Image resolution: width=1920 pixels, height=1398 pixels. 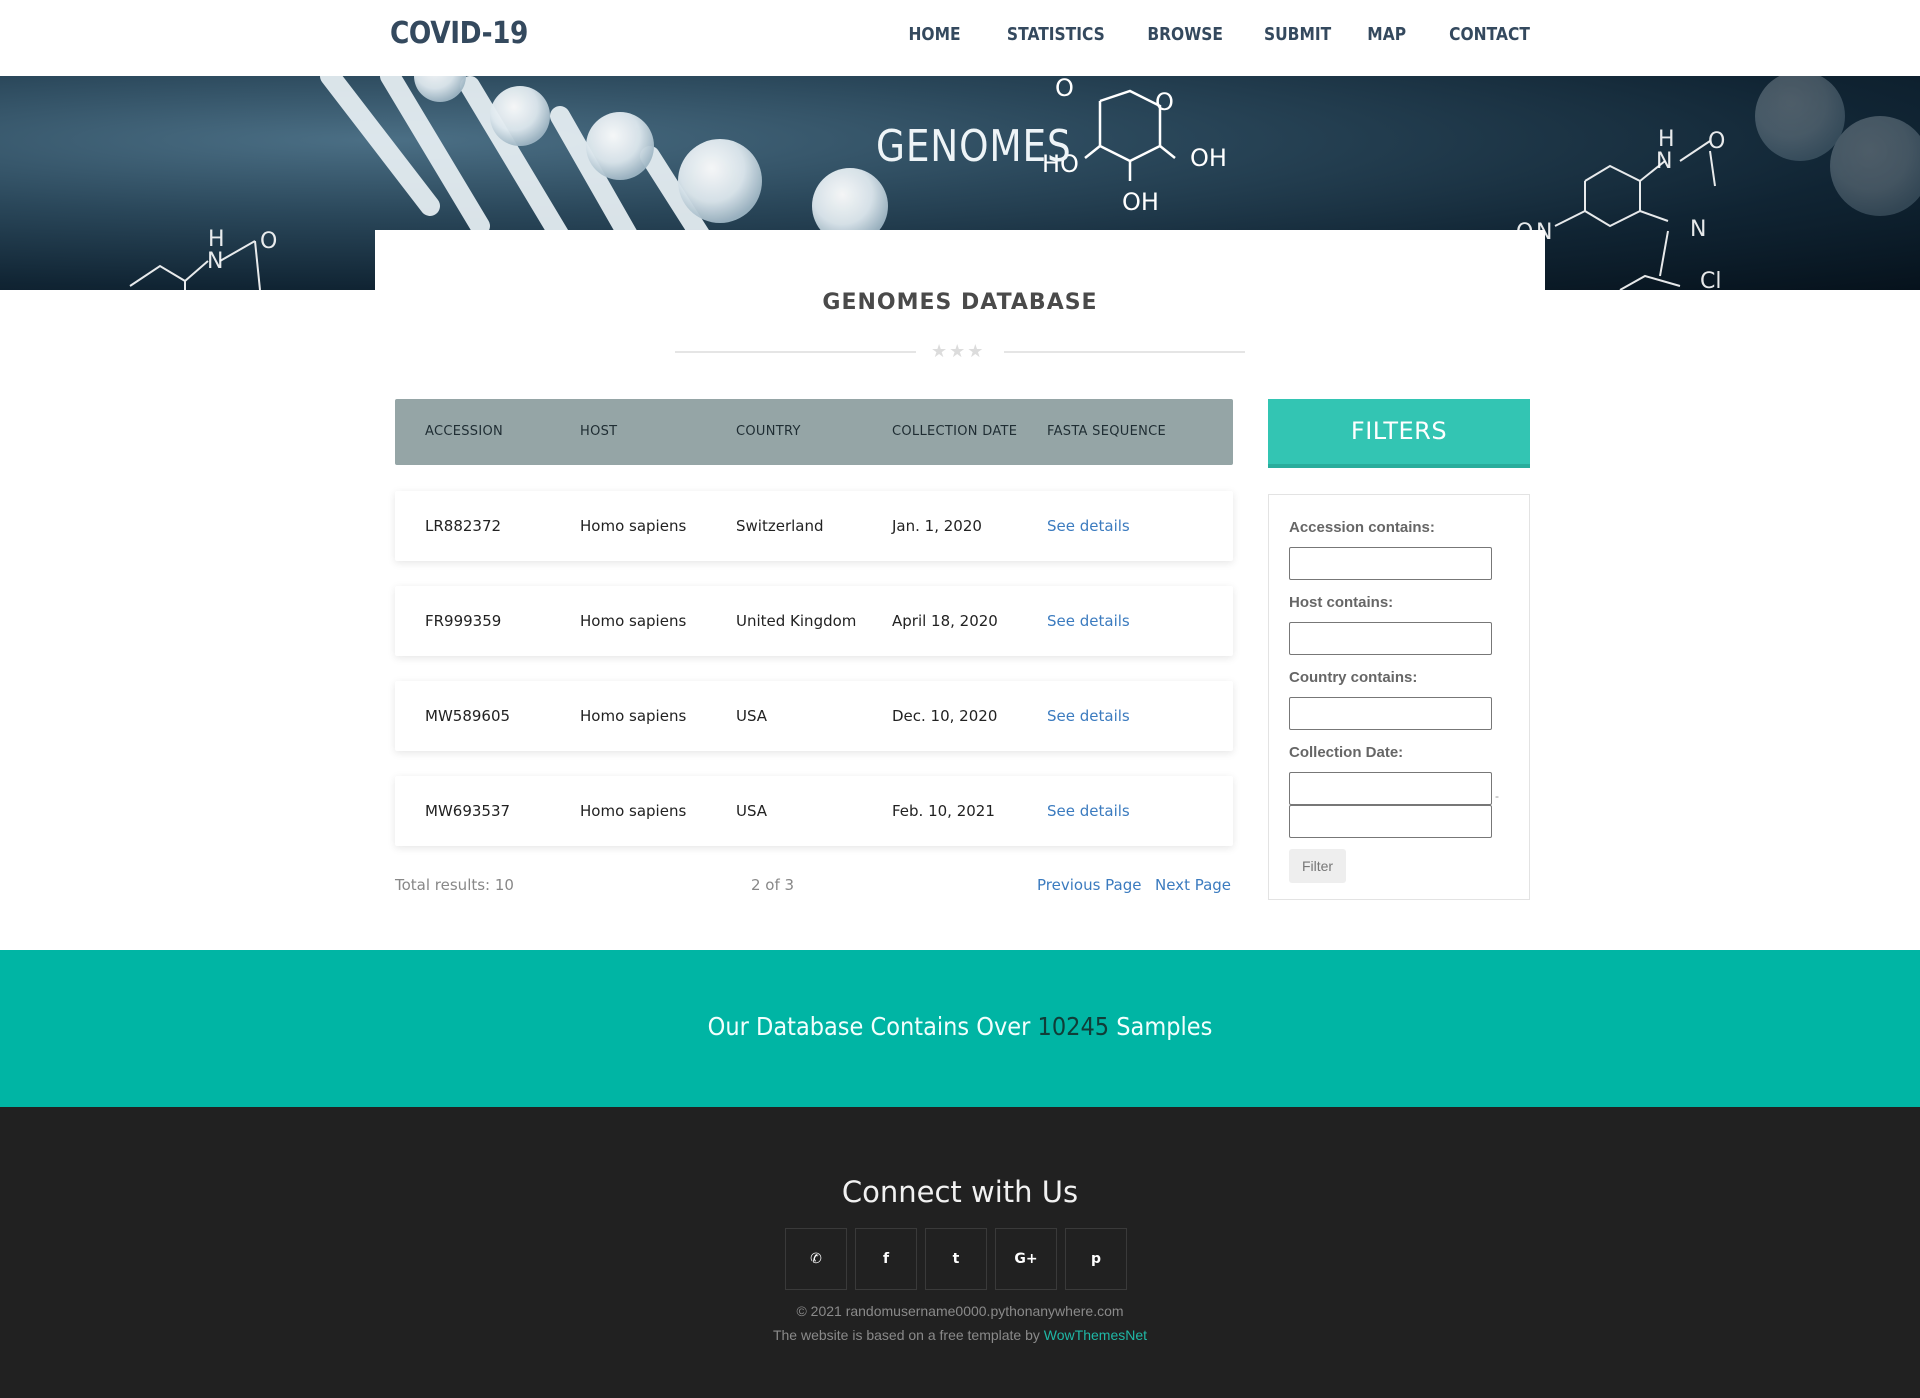 I want to click on twitter-icon: t, so click(x=956, y=1259).